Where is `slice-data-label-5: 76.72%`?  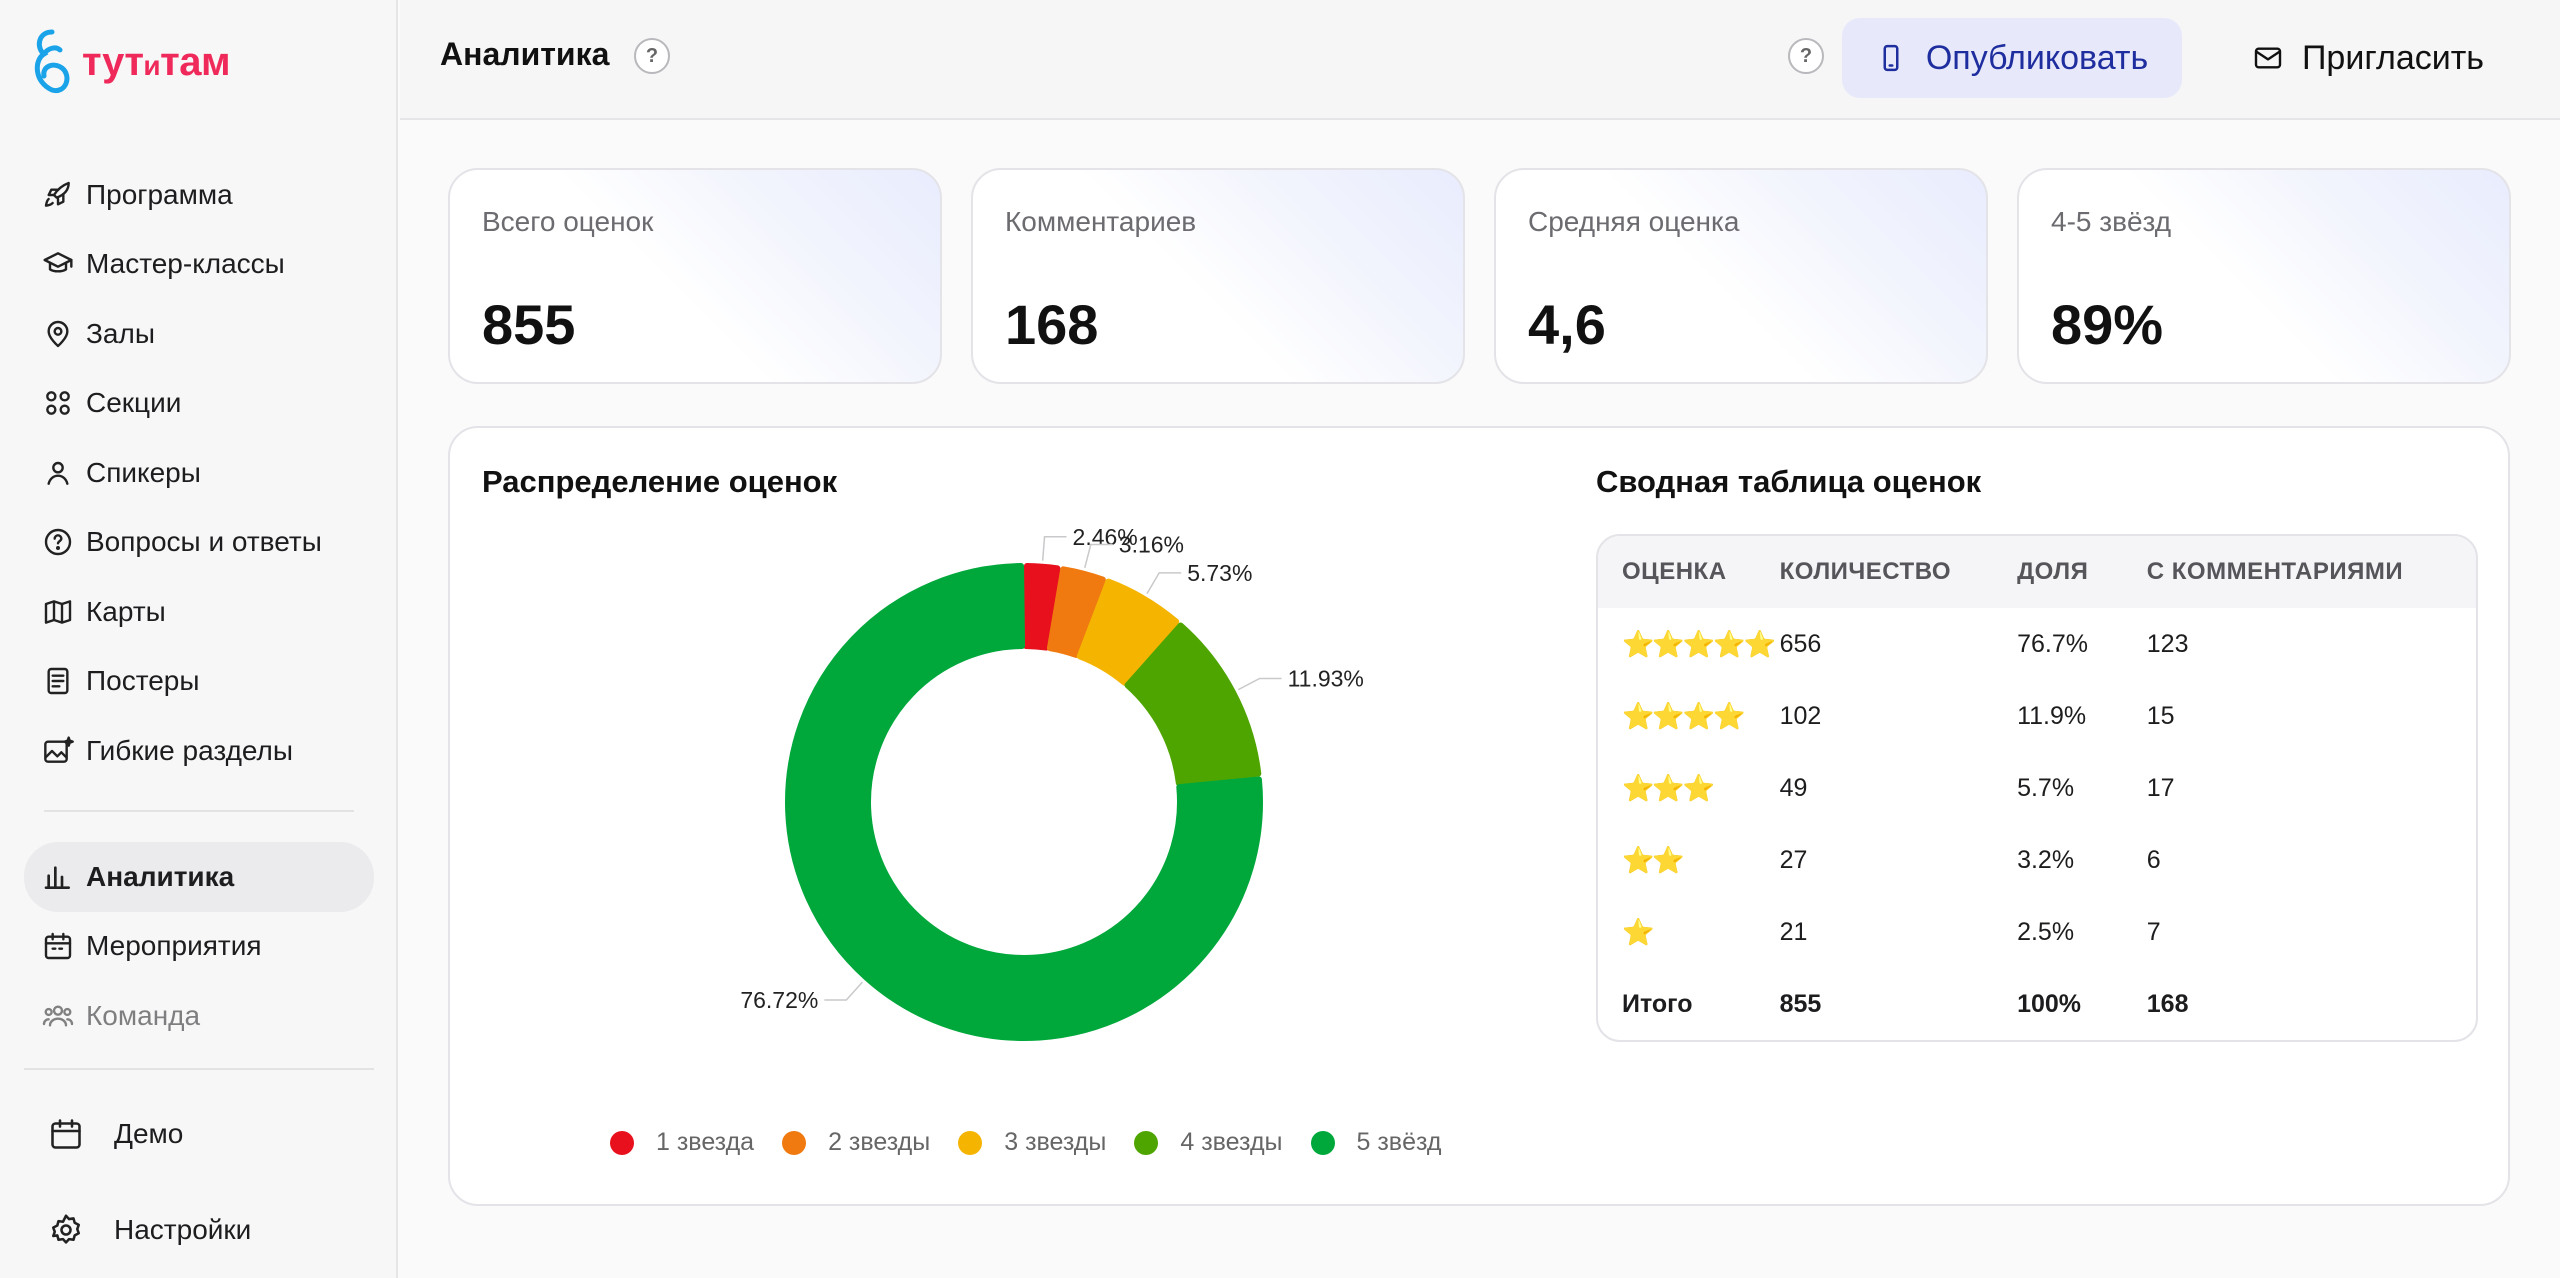 slice-data-label-5: 76.72% is located at coordinates (779, 1000).